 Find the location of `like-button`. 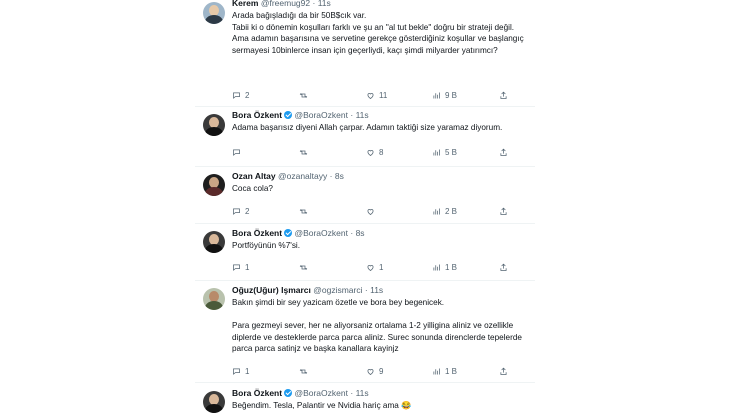

like-button is located at coordinates (372, 211).